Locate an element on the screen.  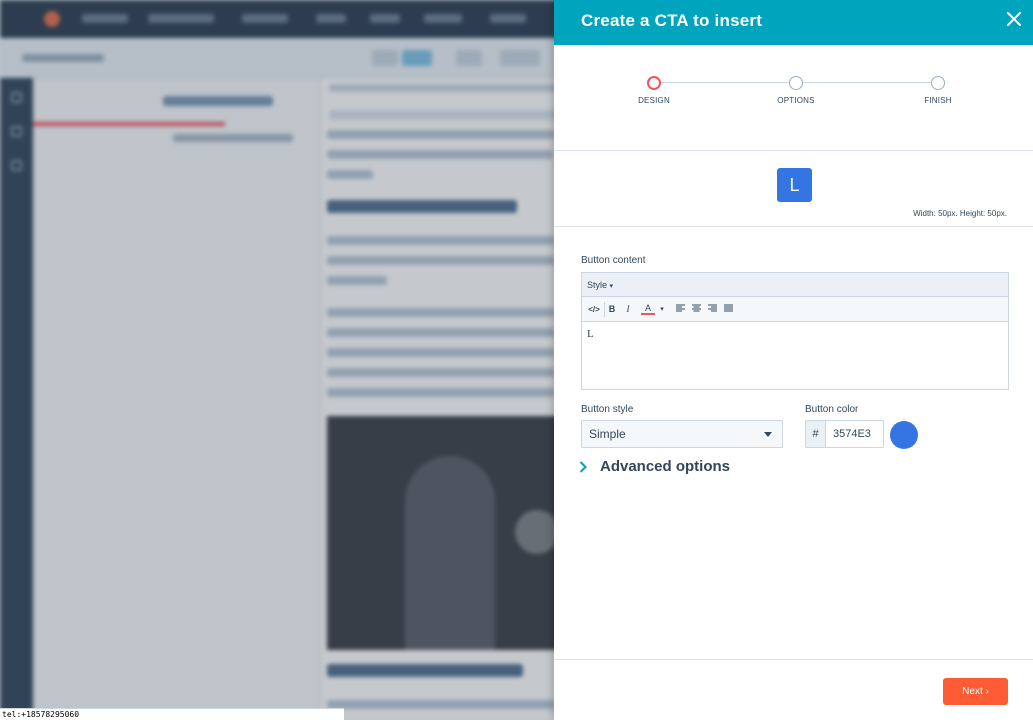
chevron-right-icon is located at coordinates (583, 469).